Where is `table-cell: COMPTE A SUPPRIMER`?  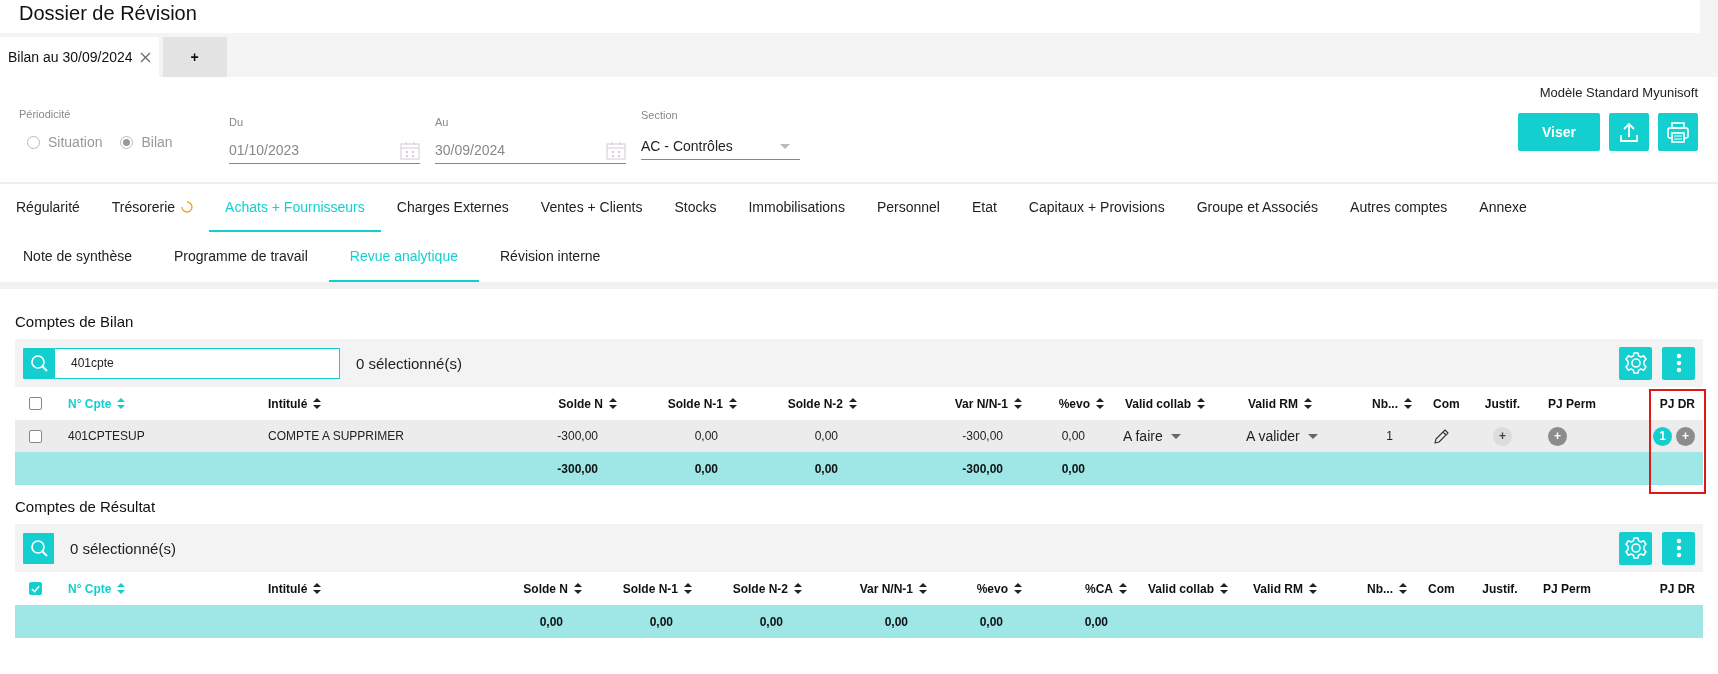
table-cell: COMPTE A SUPPRIMER is located at coordinates (336, 436).